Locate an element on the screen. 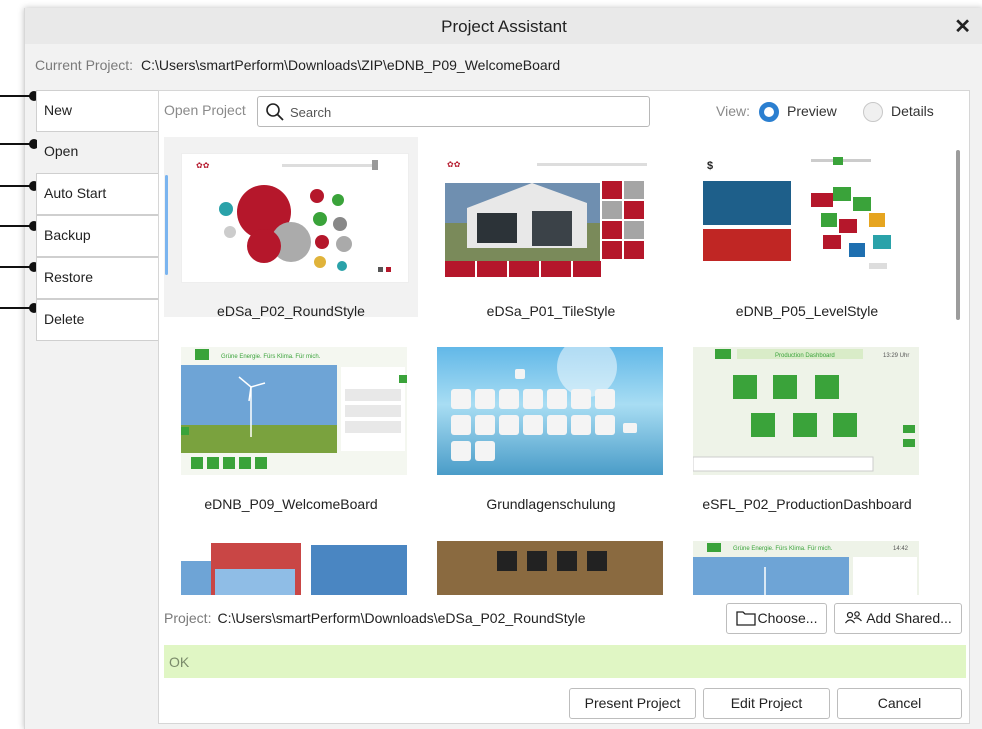 This screenshot has width=982, height=729. project-thumbnail: Grüne Energie. Fürs Klima. Für mich. is located at coordinates (294, 411).